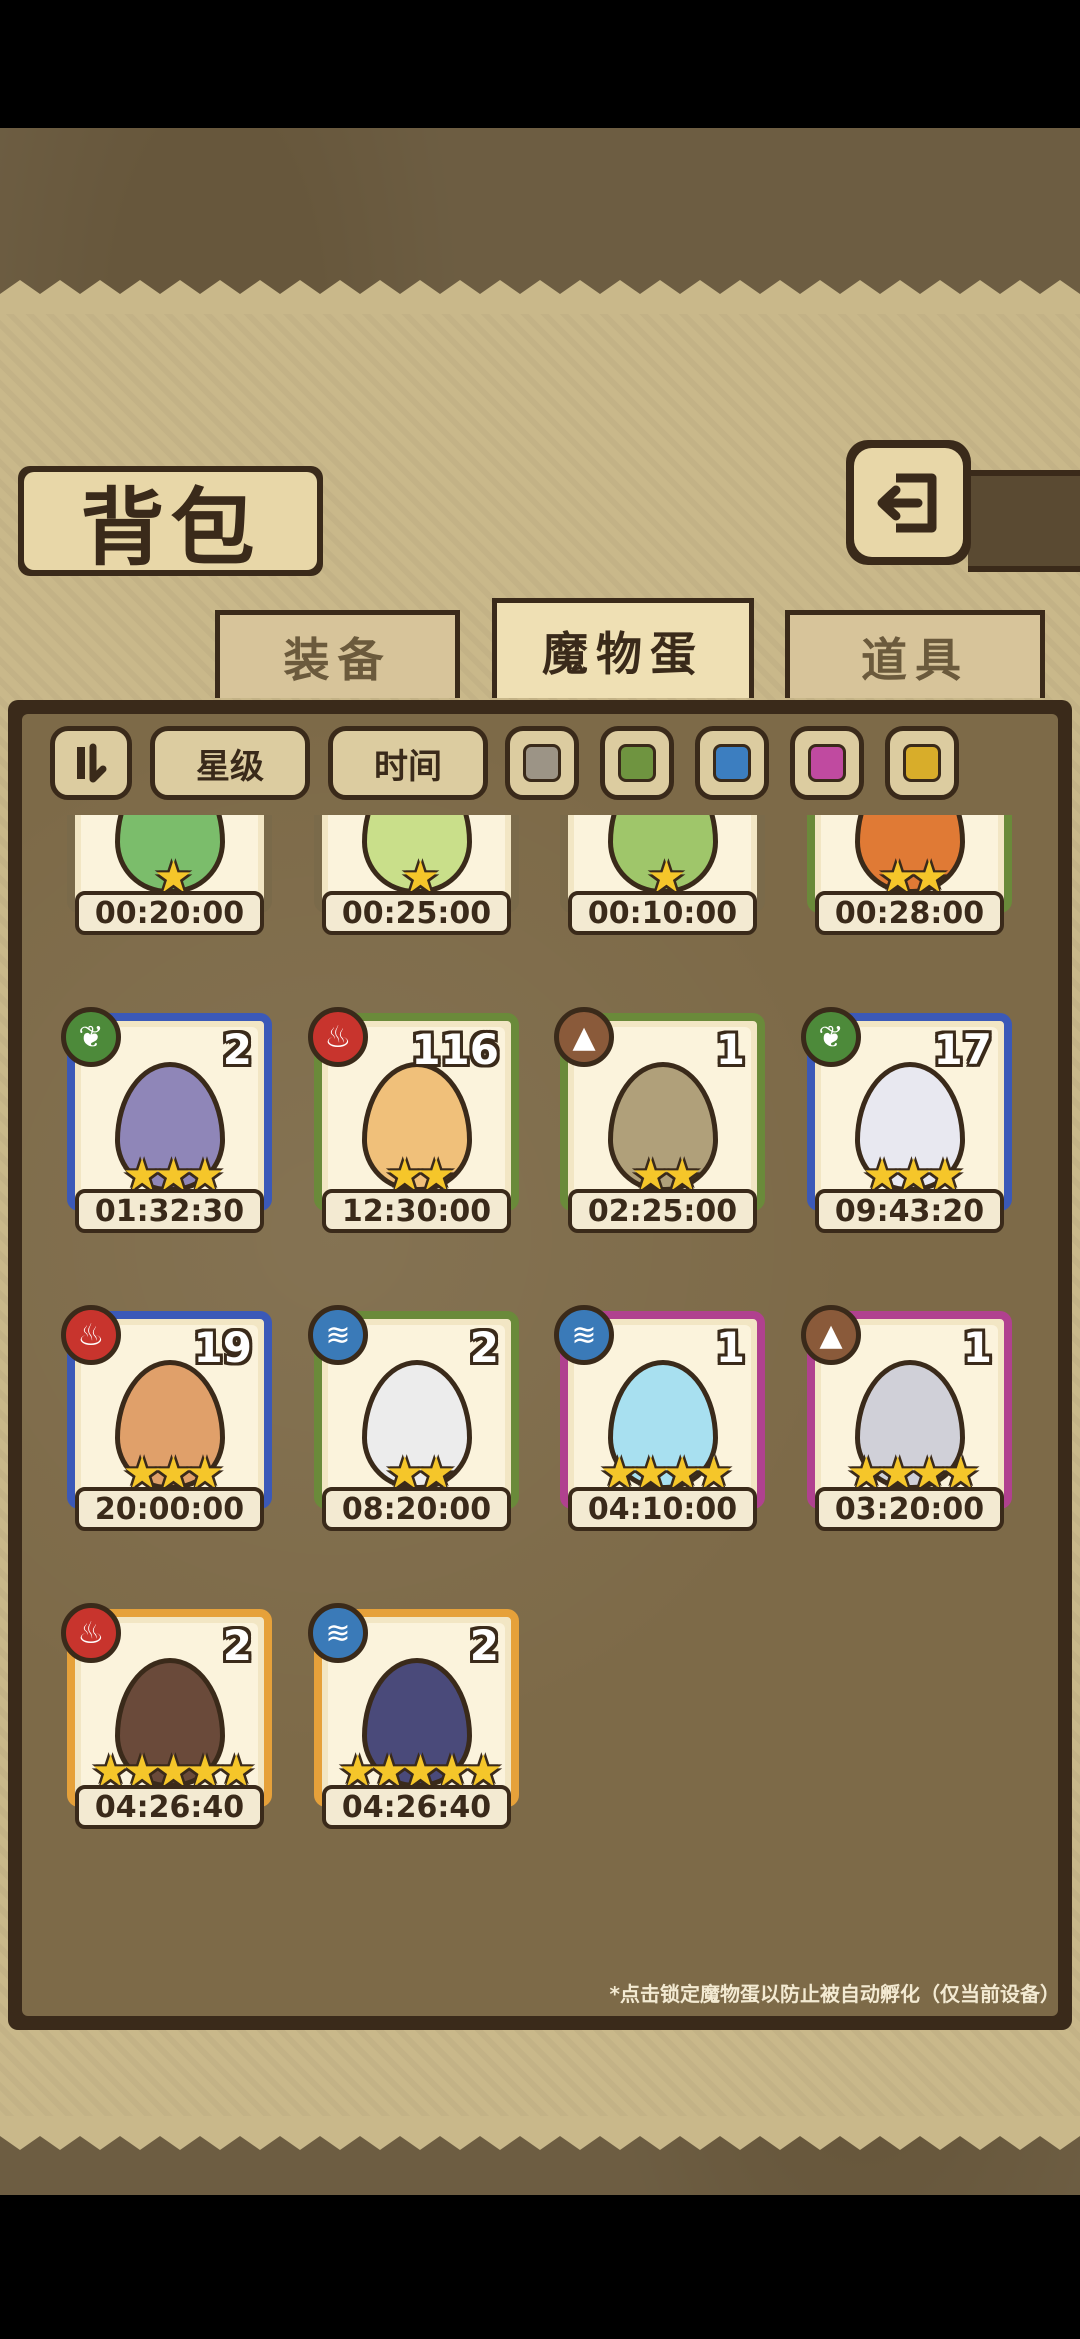  I want to click on status-bar, so click(540, 64).